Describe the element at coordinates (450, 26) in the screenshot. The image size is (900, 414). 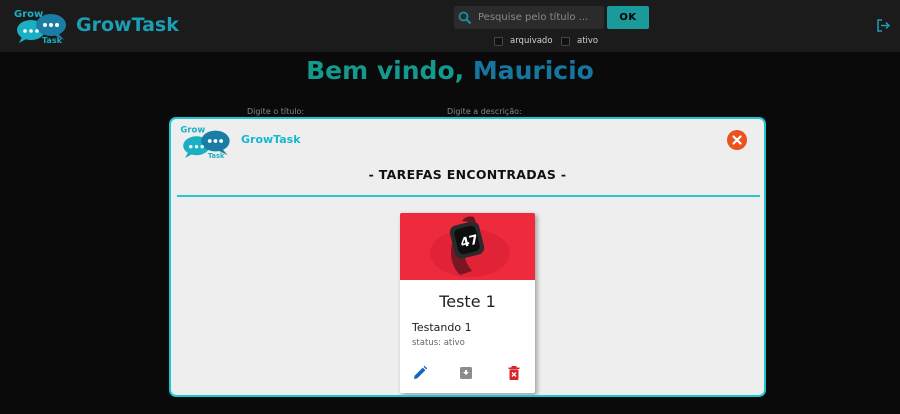
I see `top-bar: Grow Task GrowTask OK arquivado ativo` at that location.